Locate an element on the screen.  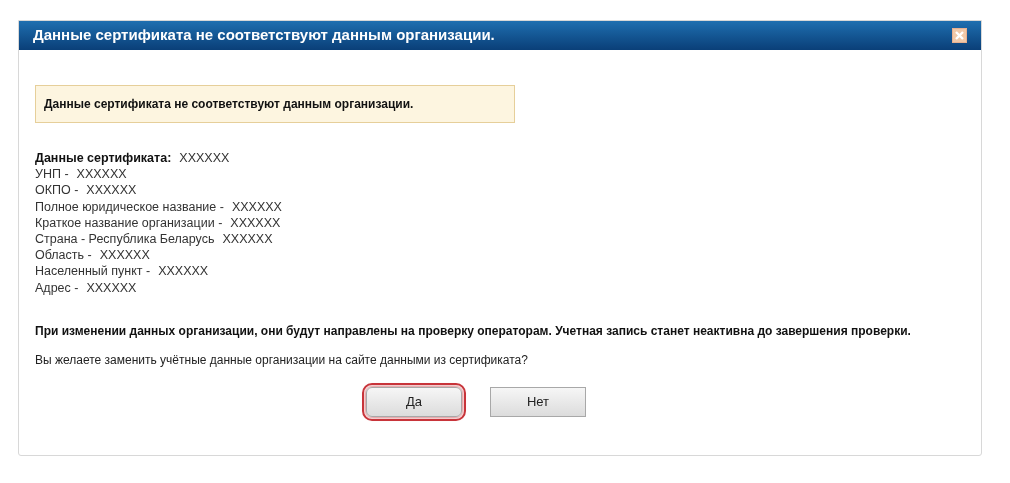
detail-label: Страна - Республика Беларусь is located at coordinates (125, 239).